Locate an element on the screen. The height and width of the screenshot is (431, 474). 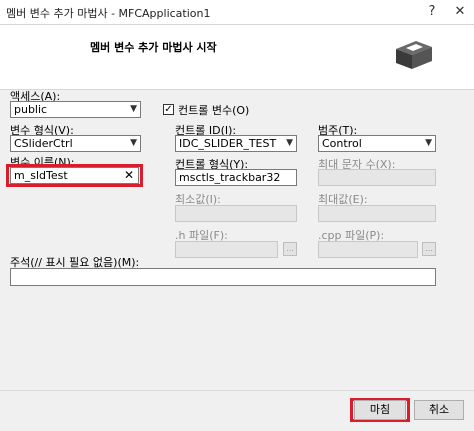
control-variable-label: 컨트롤 변수(O) is located at coordinates (214, 110).